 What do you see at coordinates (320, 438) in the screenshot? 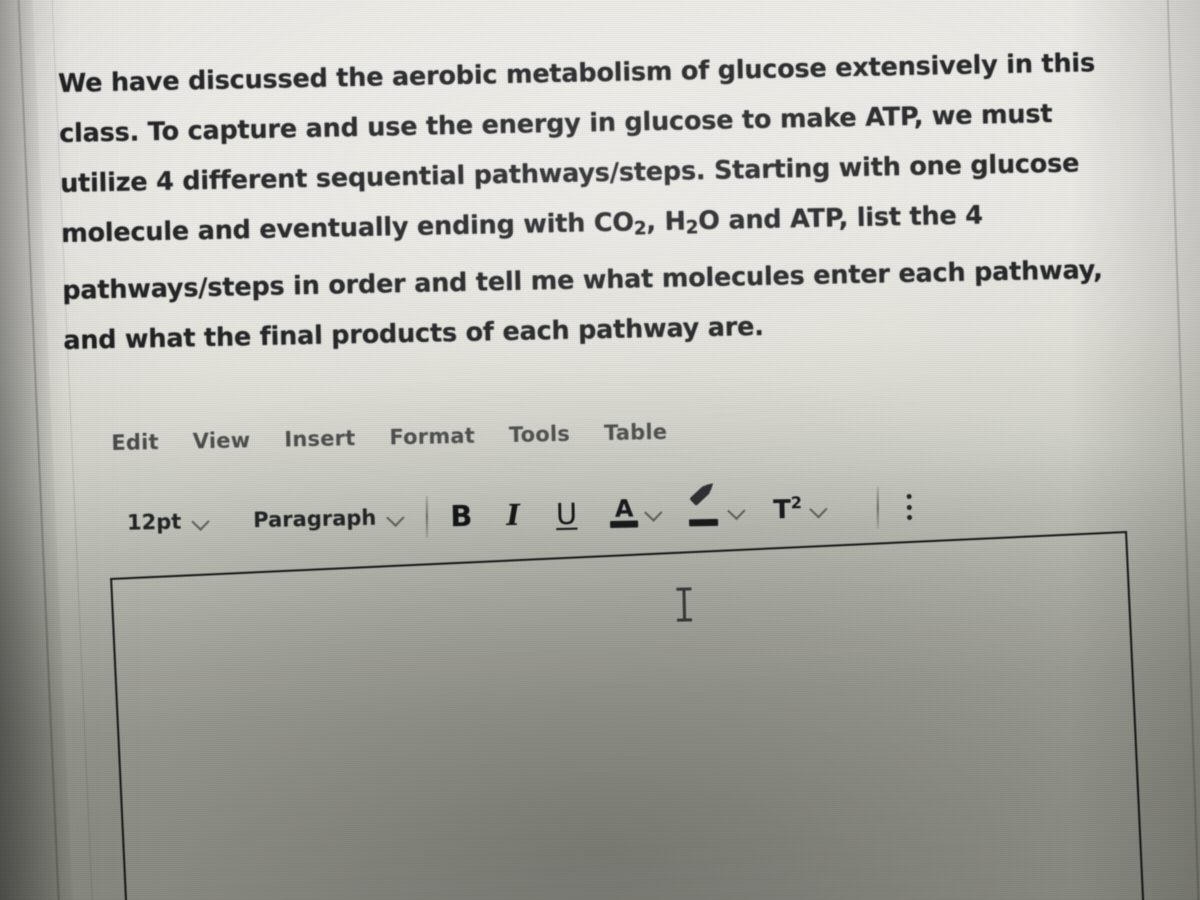
I see `menu-item-insert: Insert` at bounding box center [320, 438].